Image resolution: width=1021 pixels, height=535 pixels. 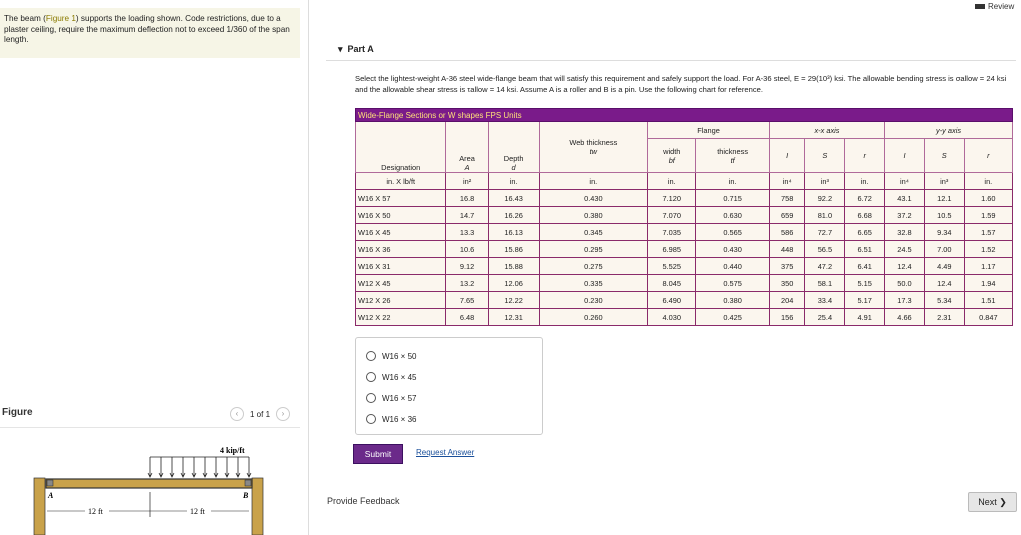 What do you see at coordinates (672, 300) in the screenshot?
I see `value-cell: 6.490` at bounding box center [672, 300].